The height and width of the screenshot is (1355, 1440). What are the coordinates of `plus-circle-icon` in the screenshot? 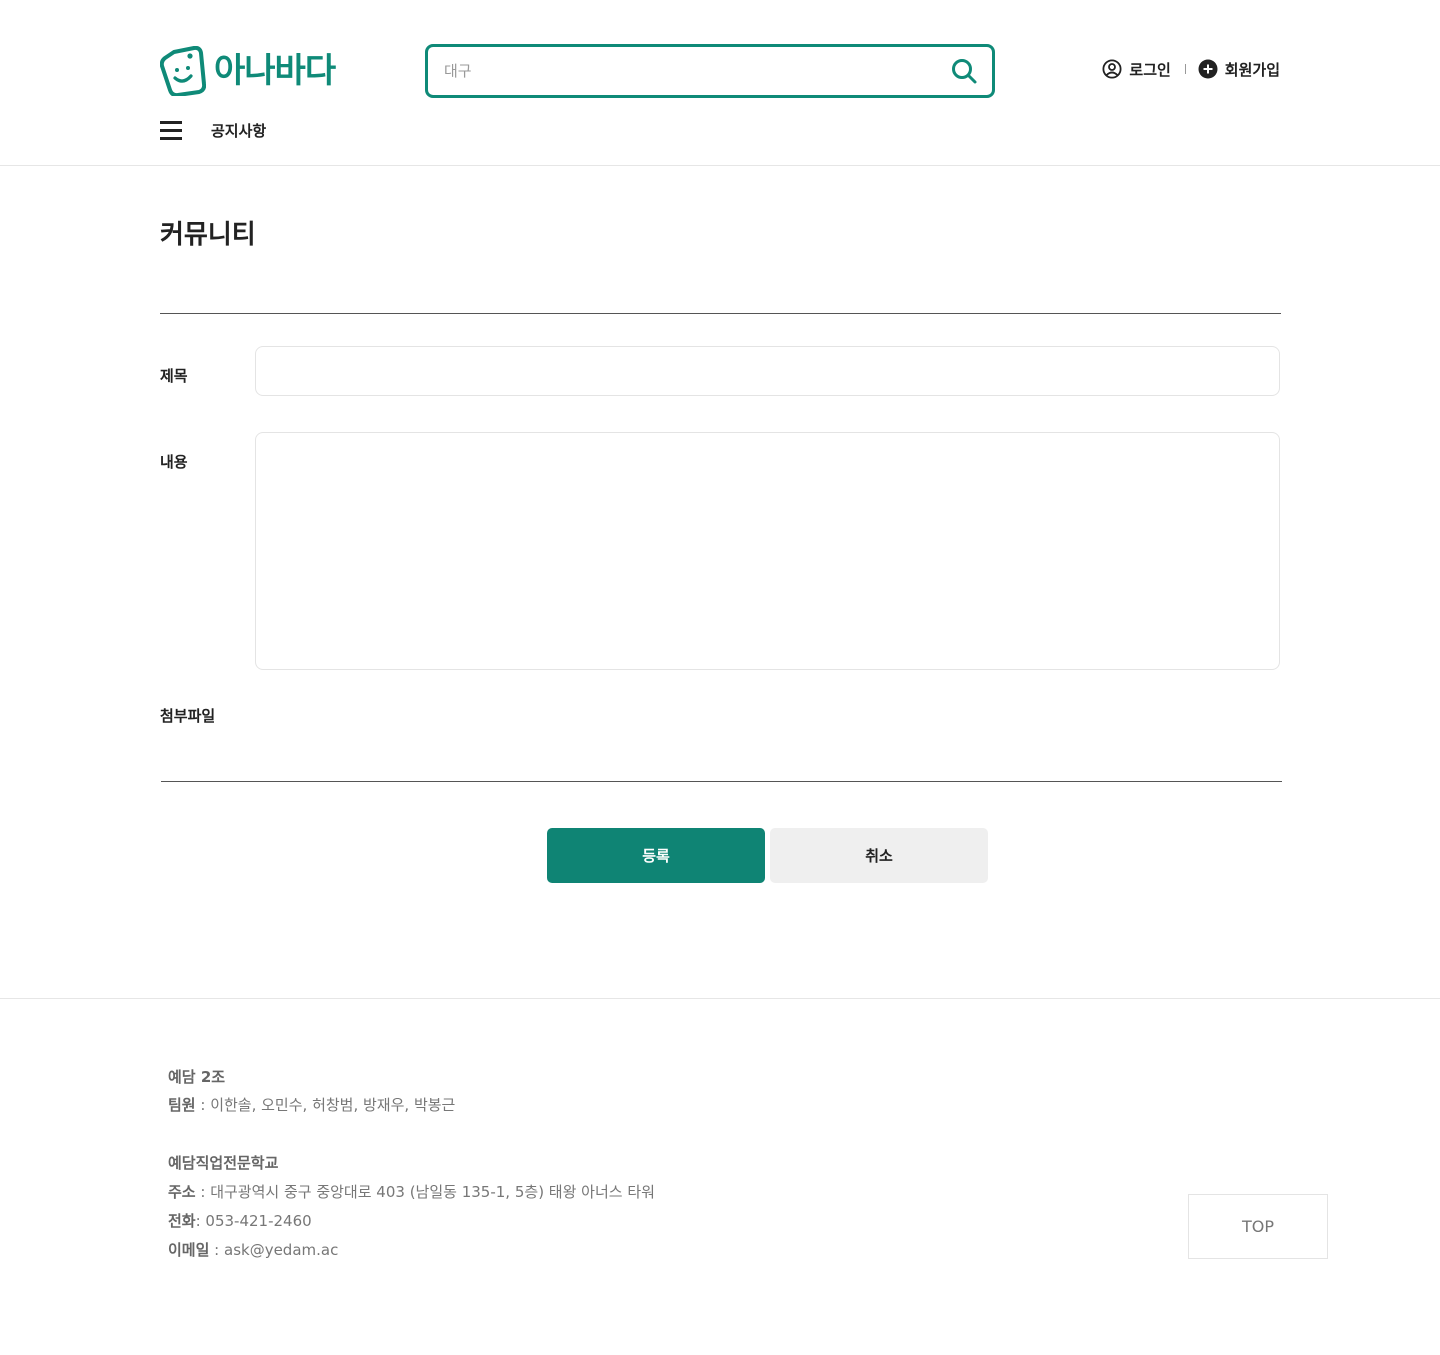 It's located at (1208, 69).